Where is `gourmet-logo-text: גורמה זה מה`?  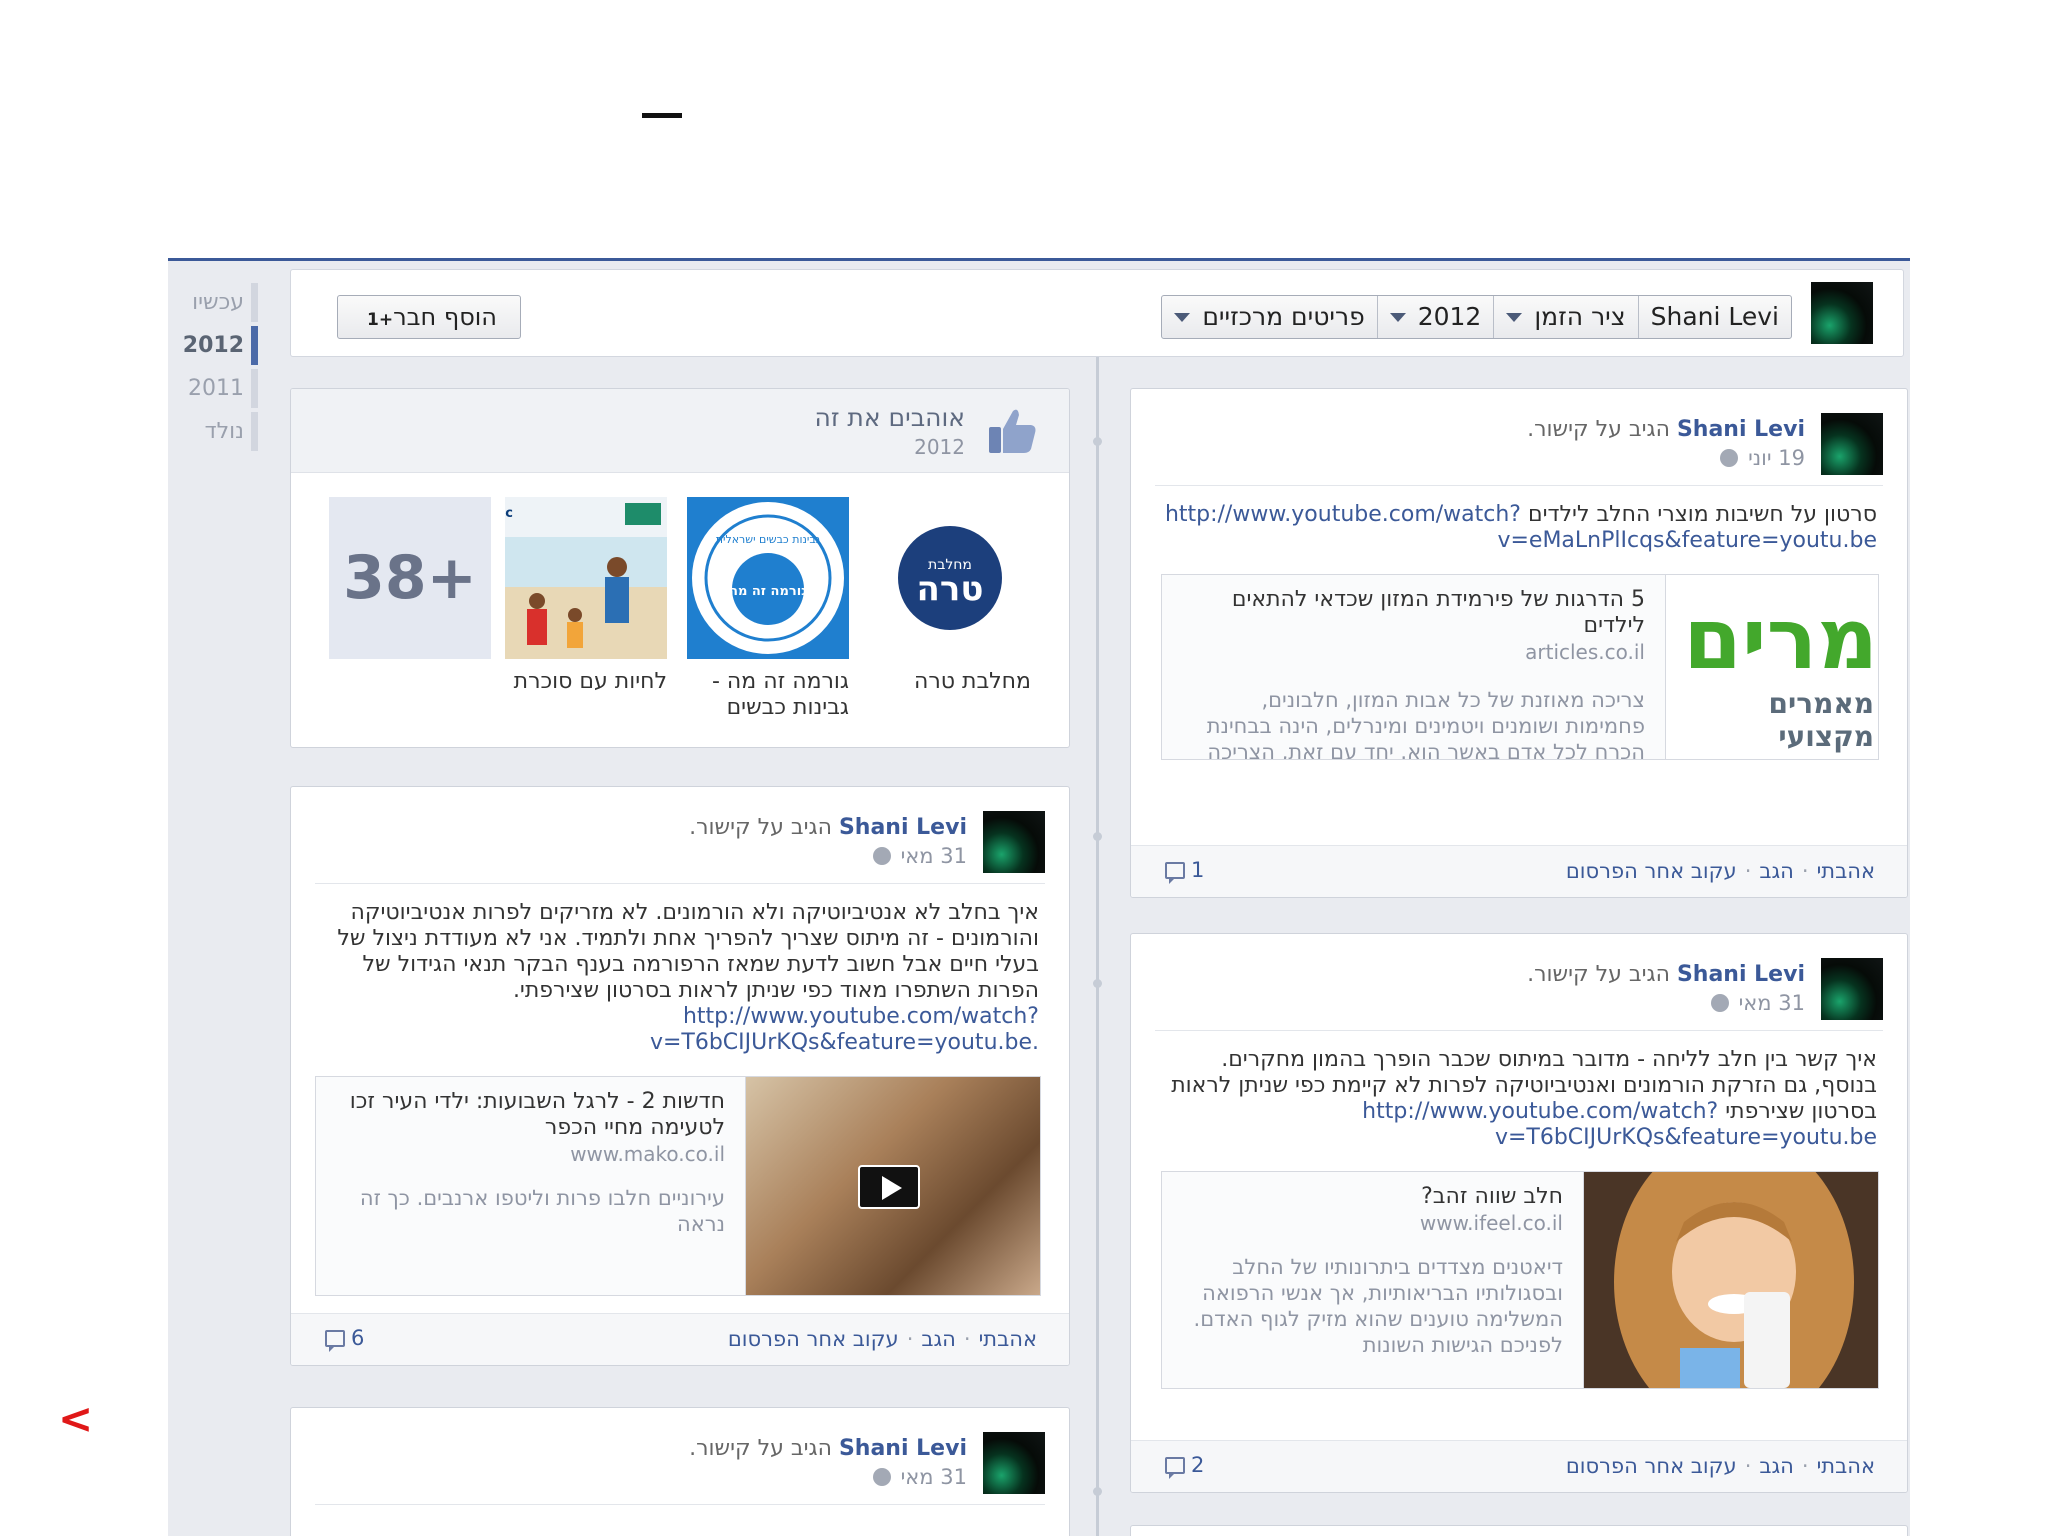 gourmet-logo-text: גורמה זה מה is located at coordinates (768, 591).